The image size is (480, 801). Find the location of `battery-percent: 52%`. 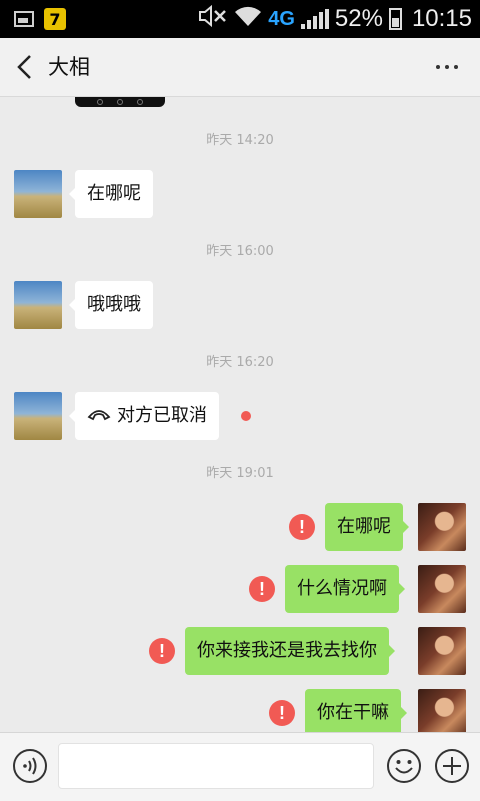

battery-percent: 52% is located at coordinates (358, 18).